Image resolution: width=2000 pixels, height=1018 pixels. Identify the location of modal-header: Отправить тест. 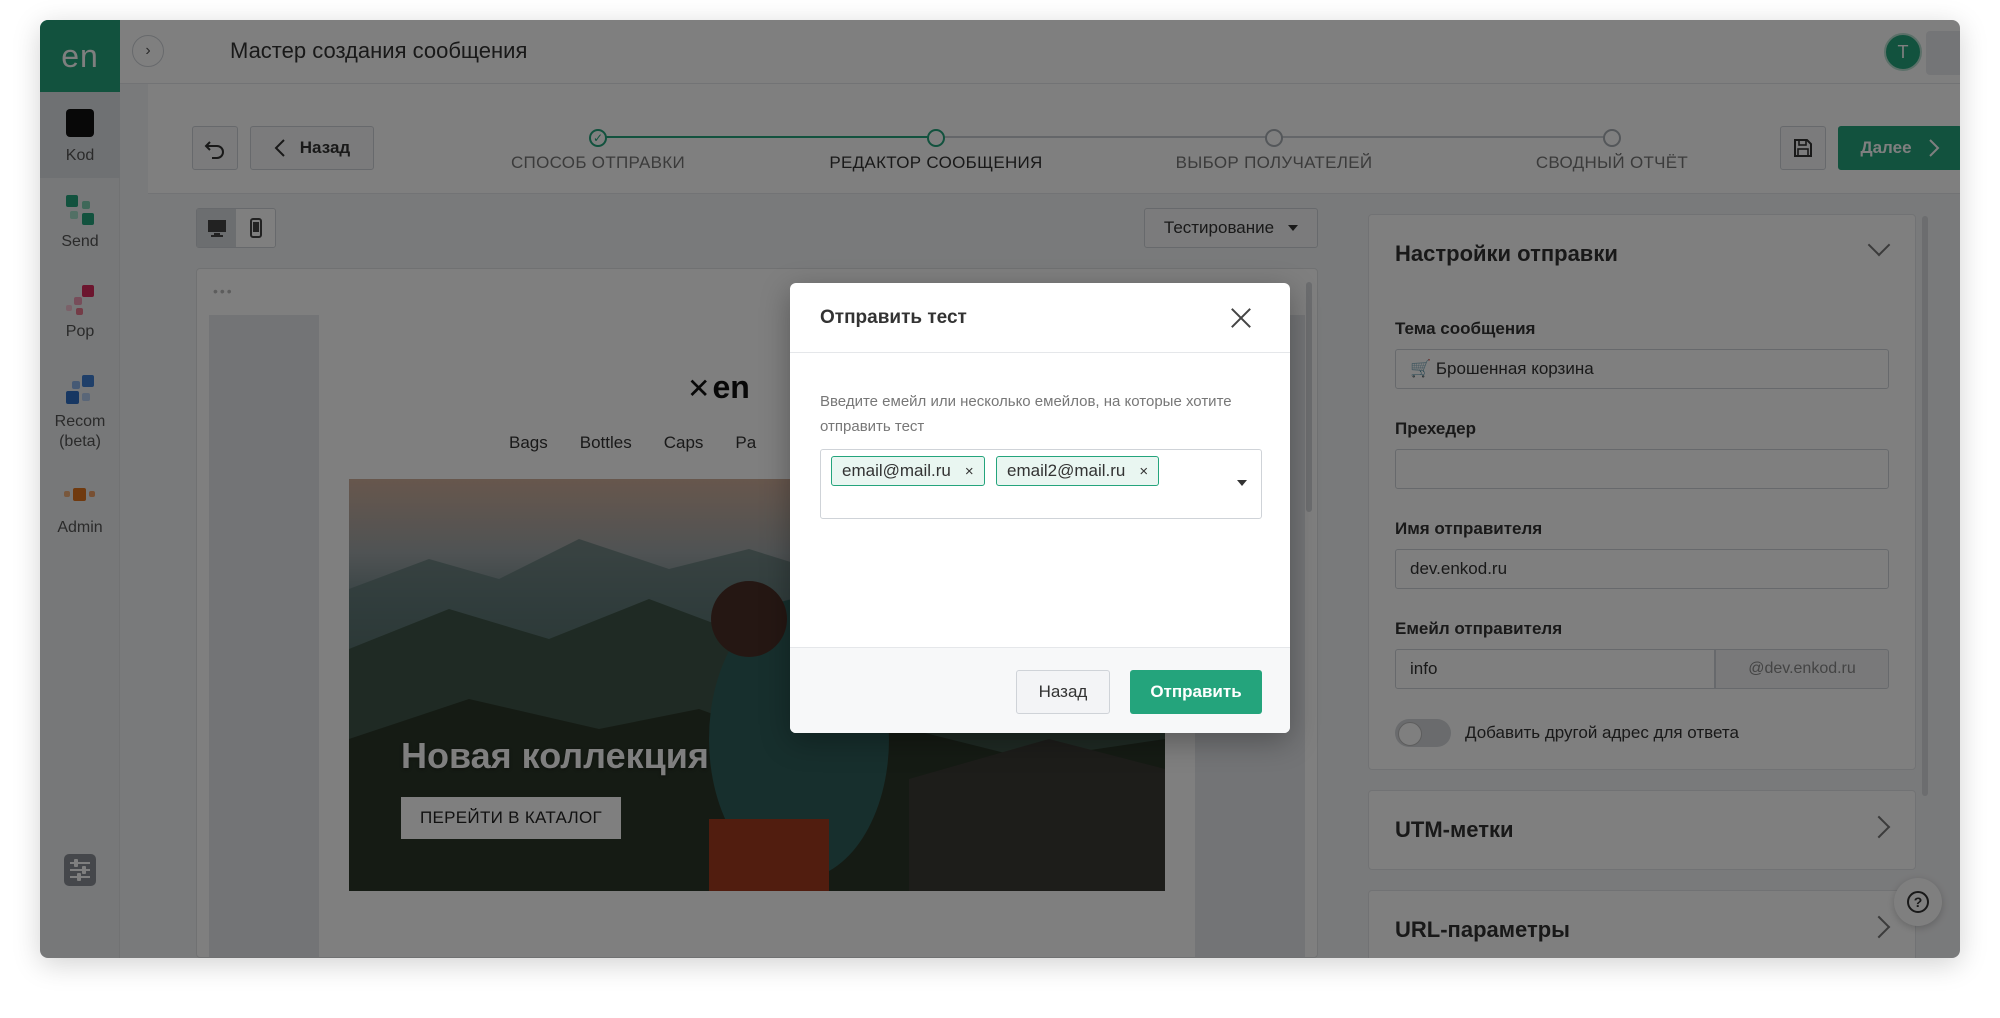
(1040, 318).